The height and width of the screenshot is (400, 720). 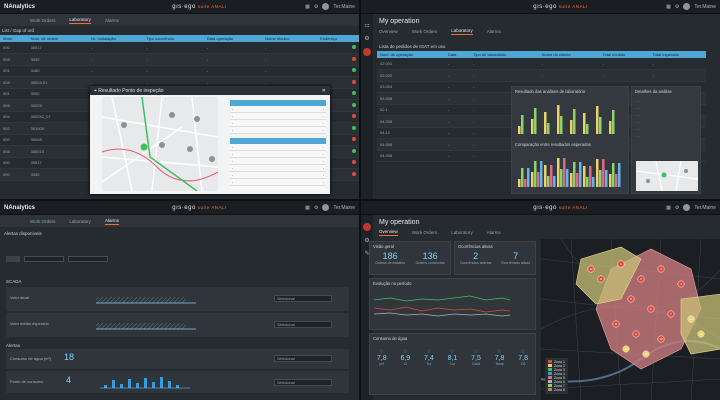 What do you see at coordinates (173, 38) in the screenshot?
I see `table-header-cell: Tipo ocorrência` at bounding box center [173, 38].